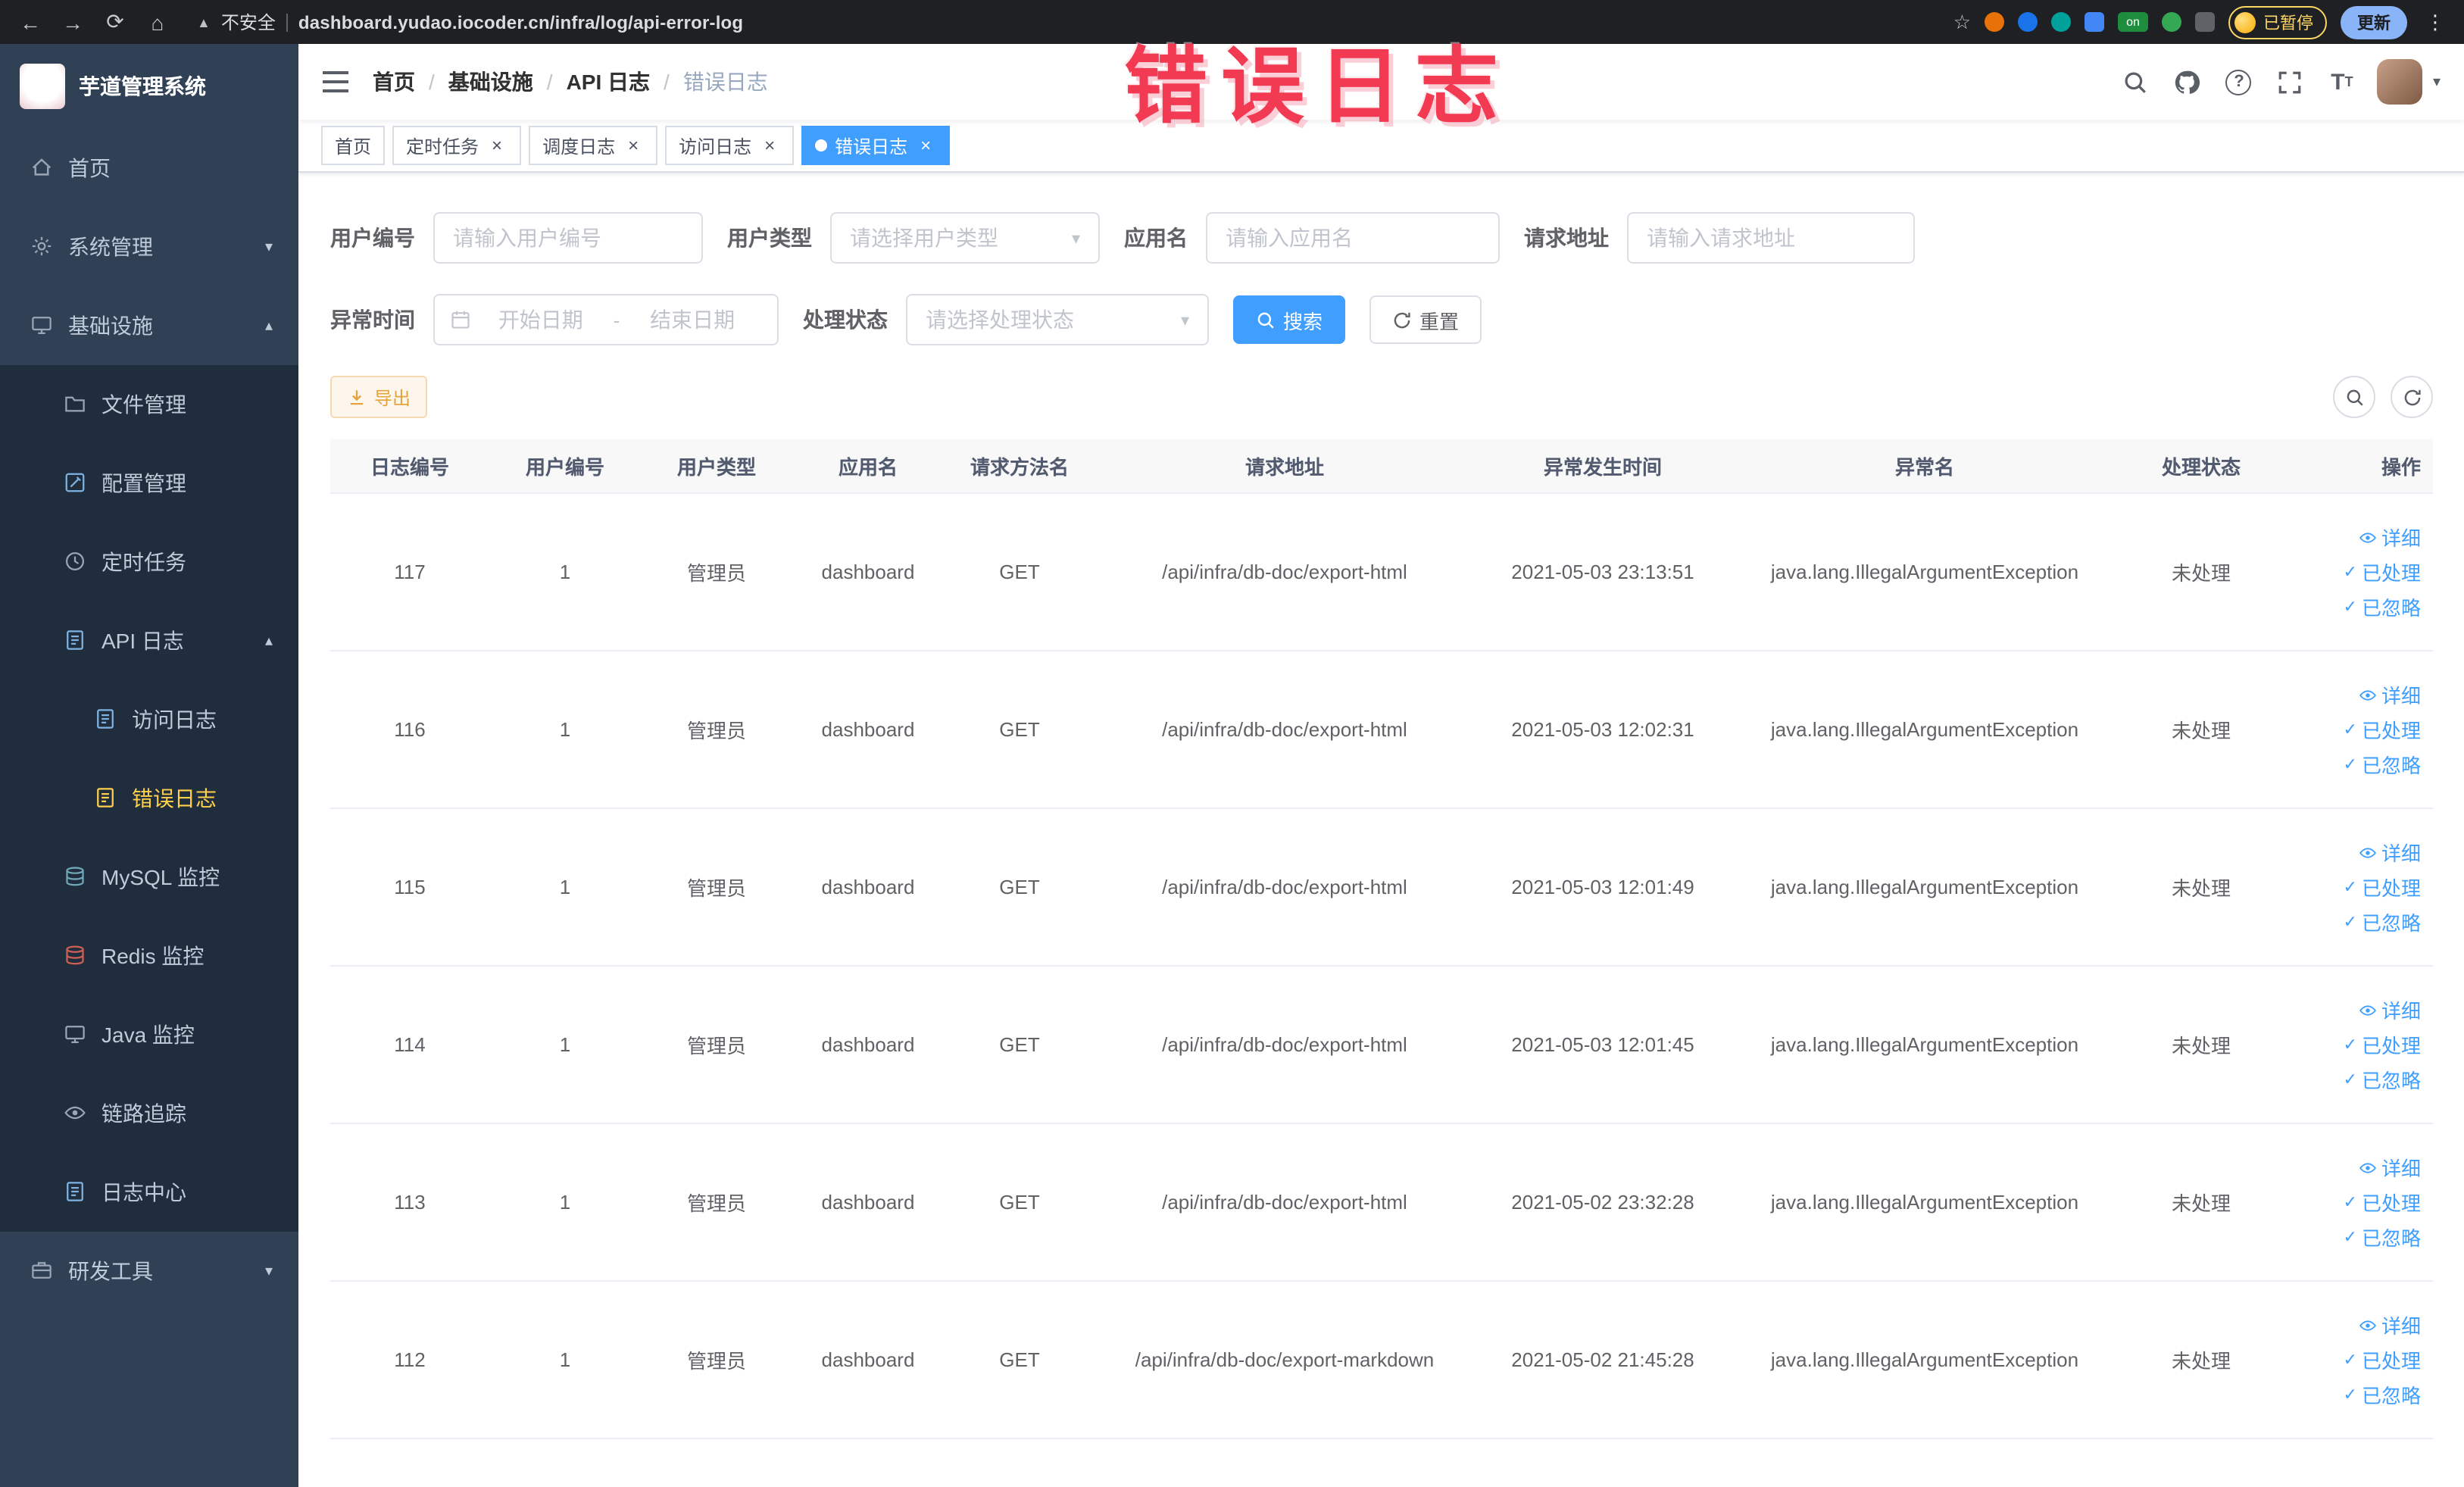  I want to click on export-button: 导出, so click(379, 397).